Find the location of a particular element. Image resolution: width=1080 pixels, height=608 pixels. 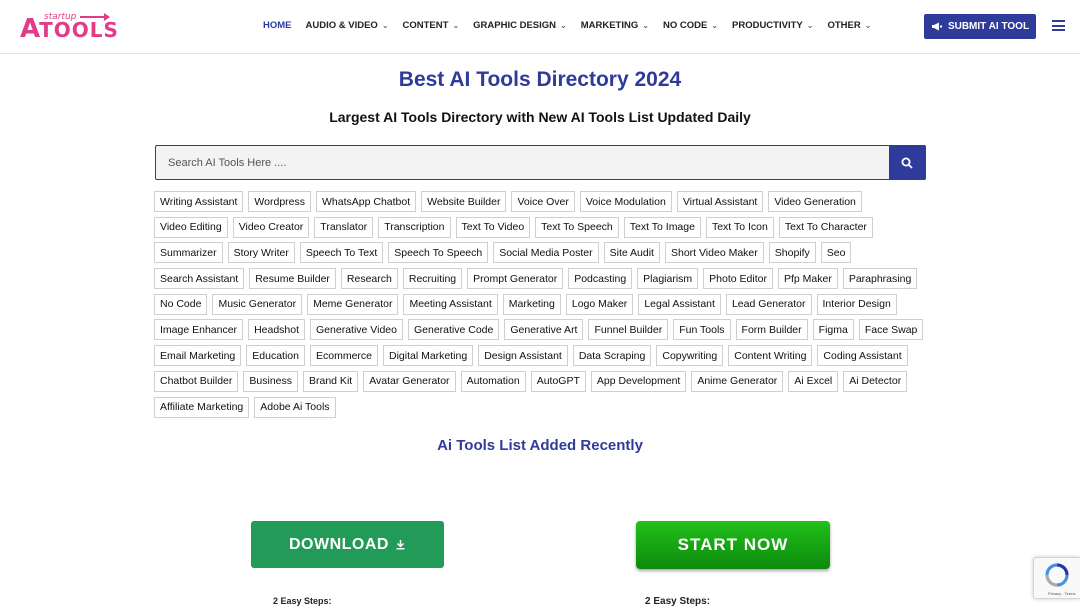

category-tag: Summarizer is located at coordinates (188, 253).